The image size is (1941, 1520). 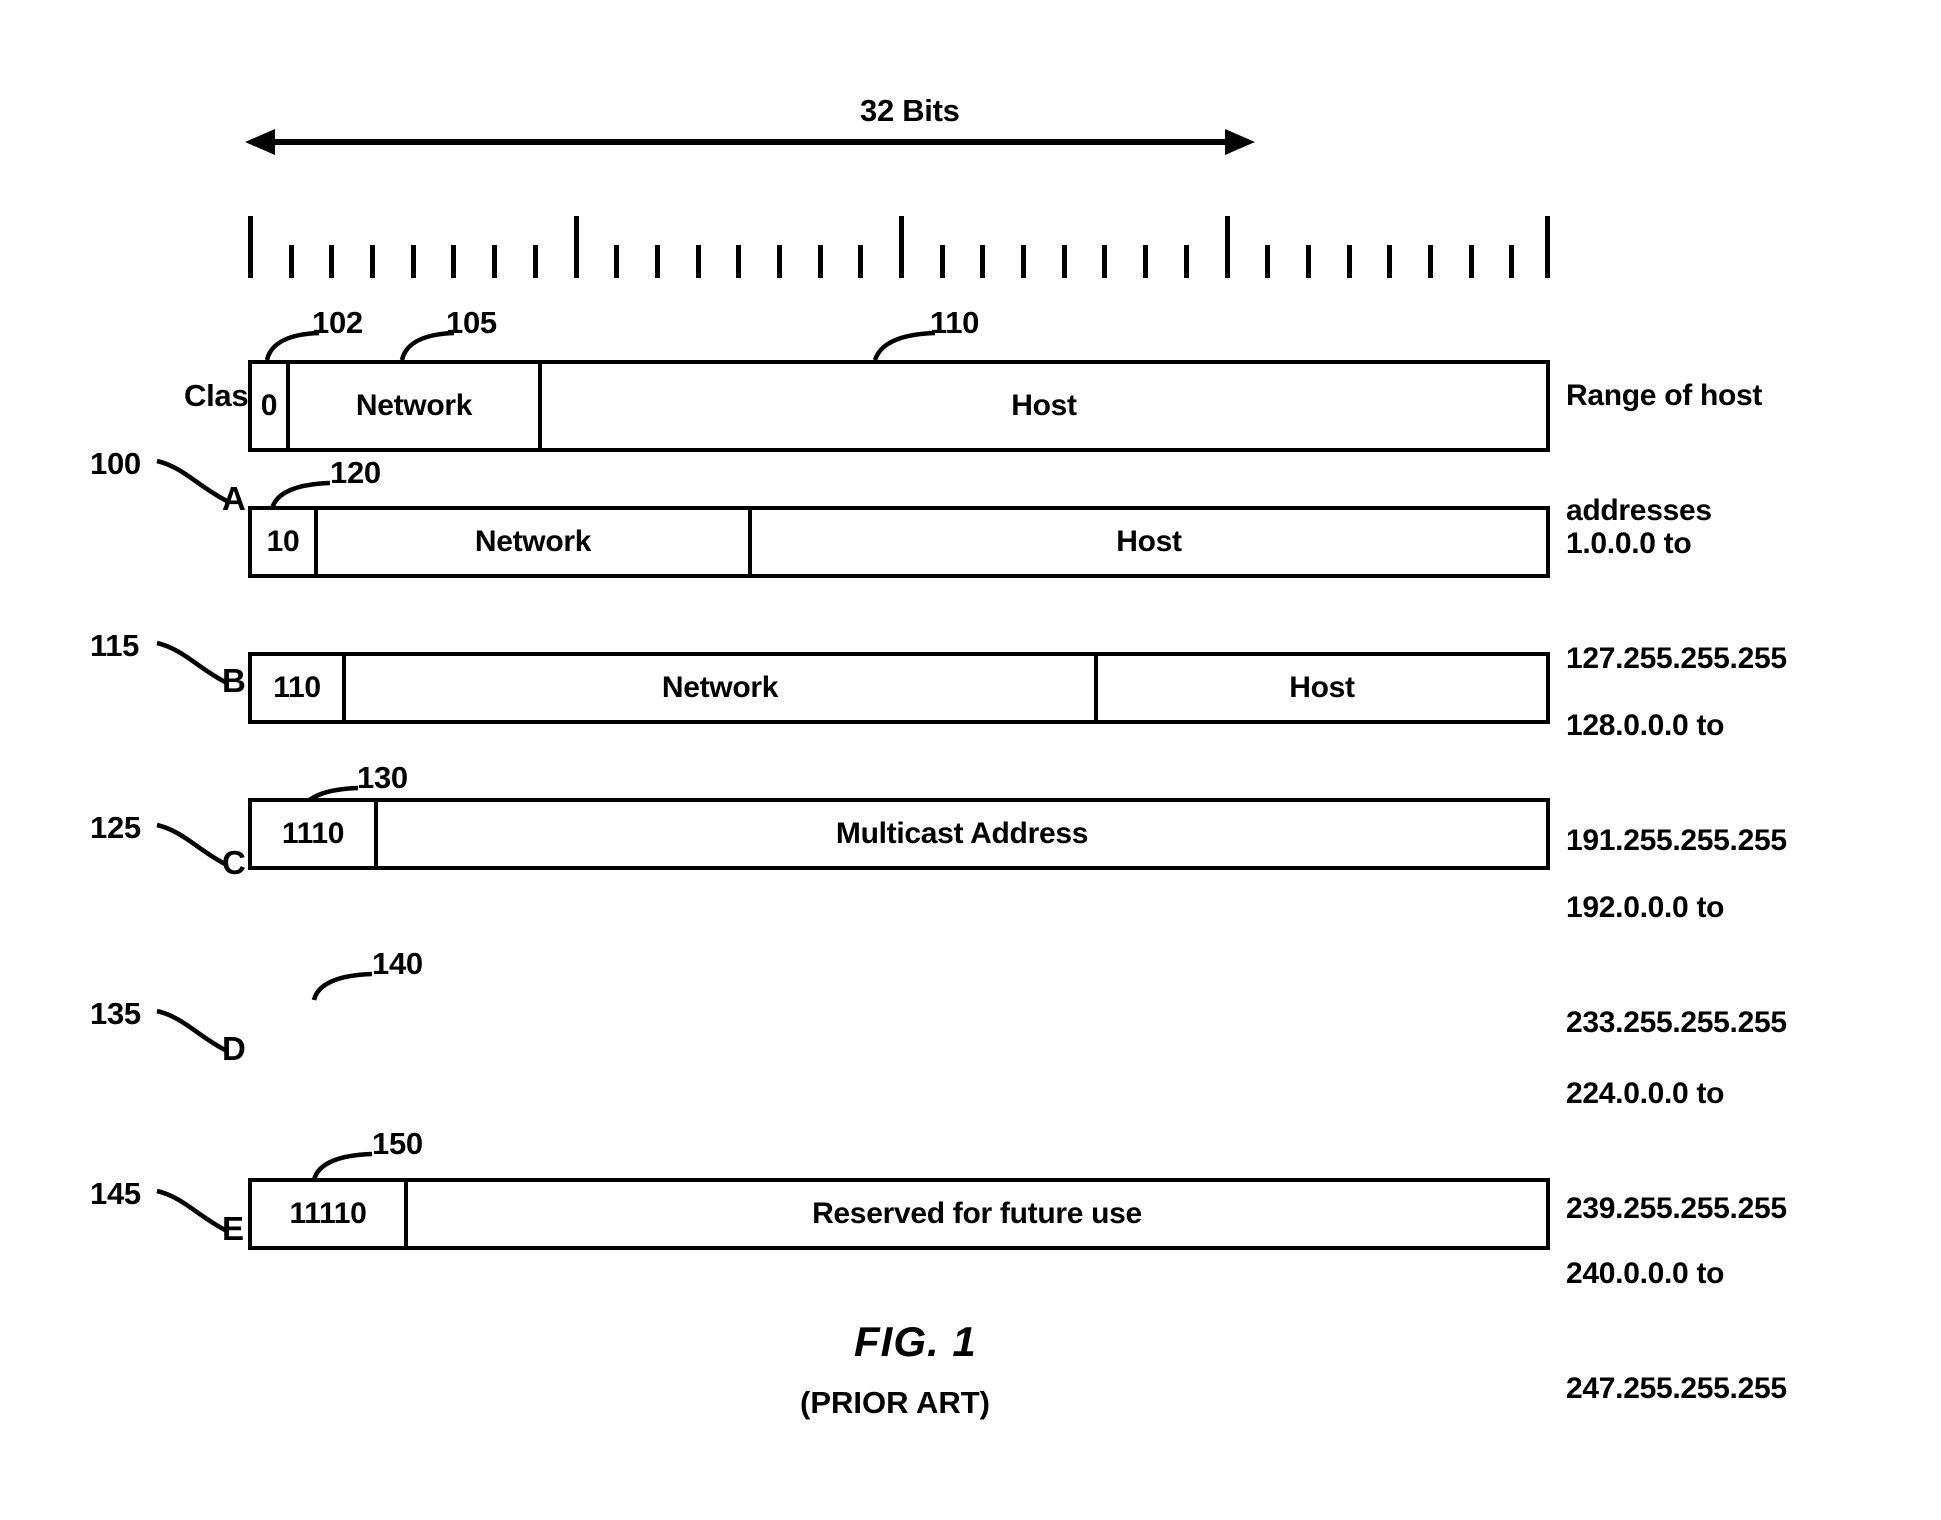 I want to click on ref-number-135: 135, so click(x=115, y=1013).